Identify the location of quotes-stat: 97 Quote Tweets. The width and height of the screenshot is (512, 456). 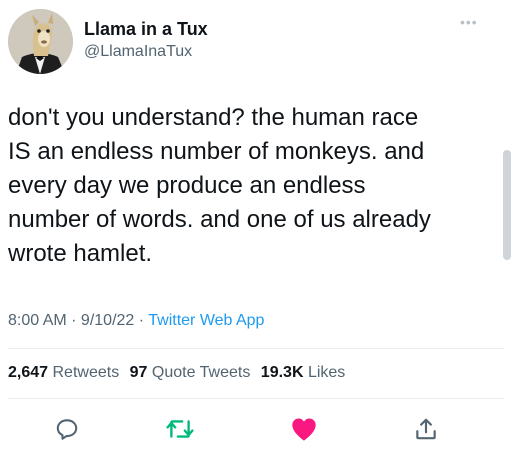
(190, 372).